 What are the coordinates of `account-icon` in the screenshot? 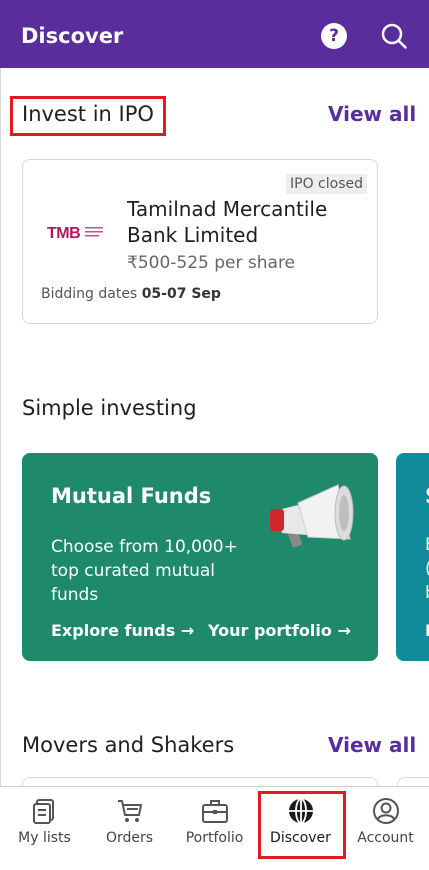 It's located at (385, 811).